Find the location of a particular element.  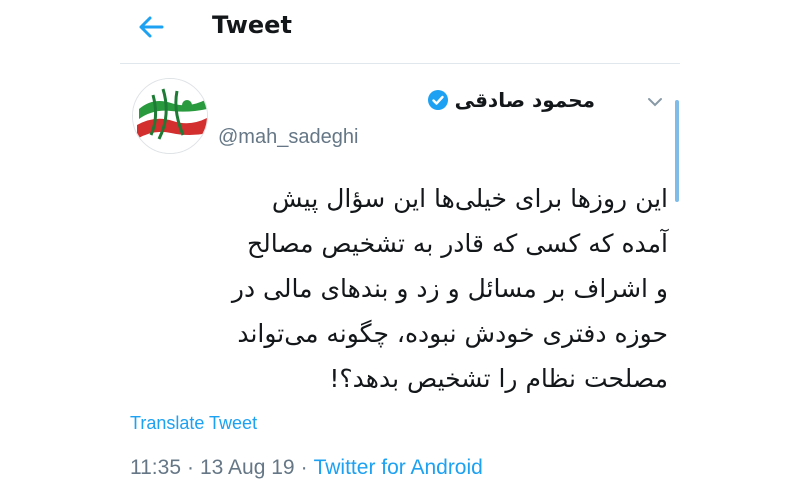

avatar-flag-logo is located at coordinates (170, 116).